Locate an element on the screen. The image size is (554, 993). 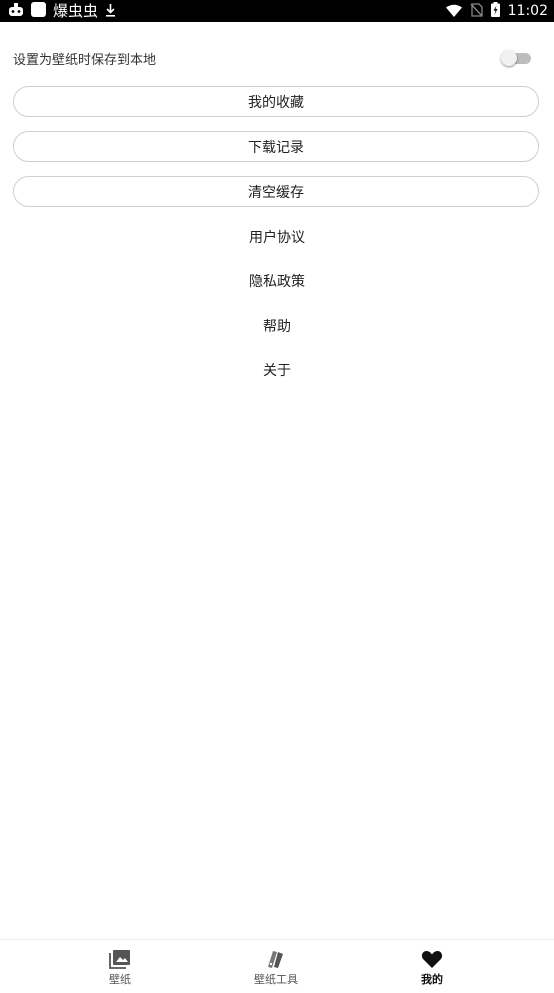
wifi-icon is located at coordinates (453, 11).